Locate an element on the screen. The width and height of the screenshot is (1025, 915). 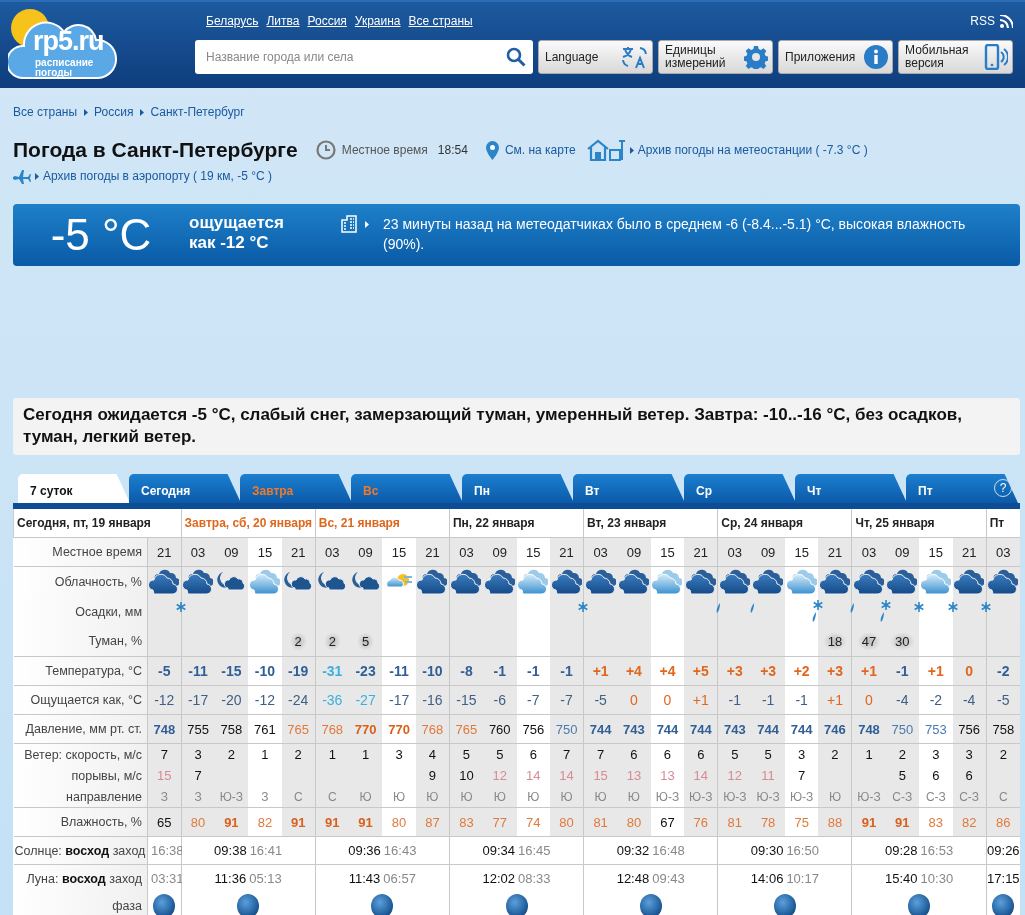
breadcrumb-link: Все страны is located at coordinates (45, 112).